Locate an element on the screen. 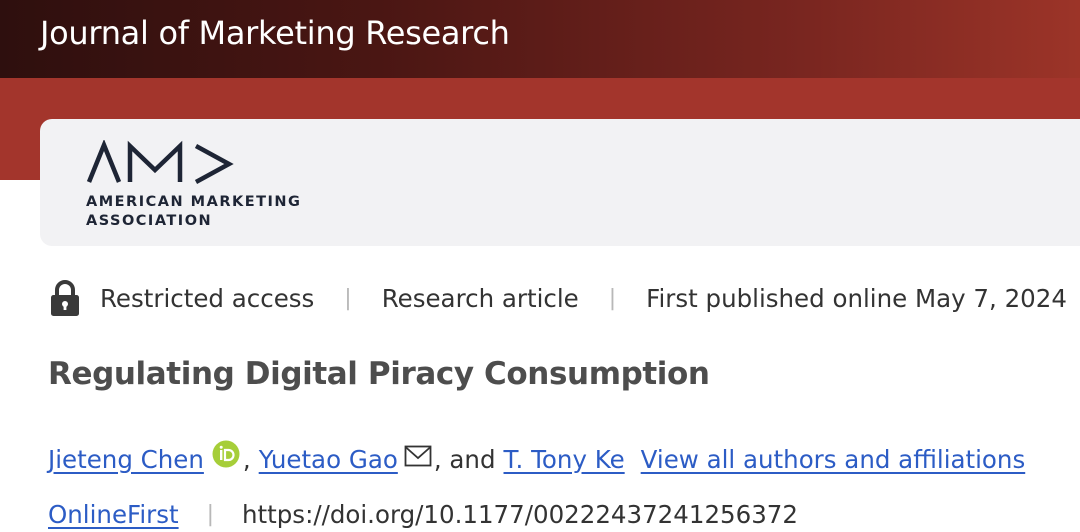  author-link-gao: Yuetao Gao is located at coordinates (328, 459).